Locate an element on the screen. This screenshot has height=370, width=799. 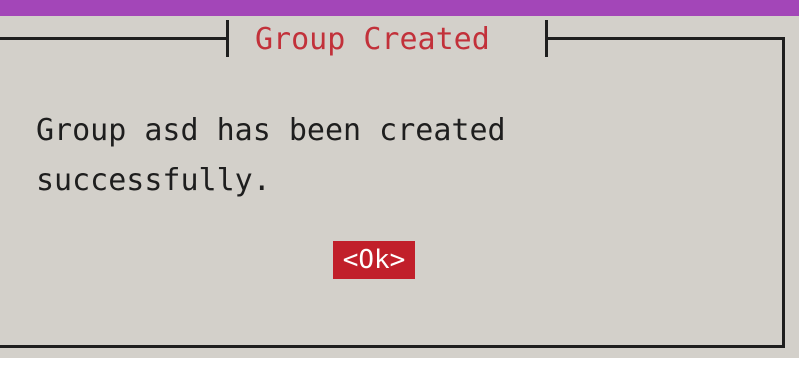
message-line-1: Group asd has been created is located at coordinates (271, 130).